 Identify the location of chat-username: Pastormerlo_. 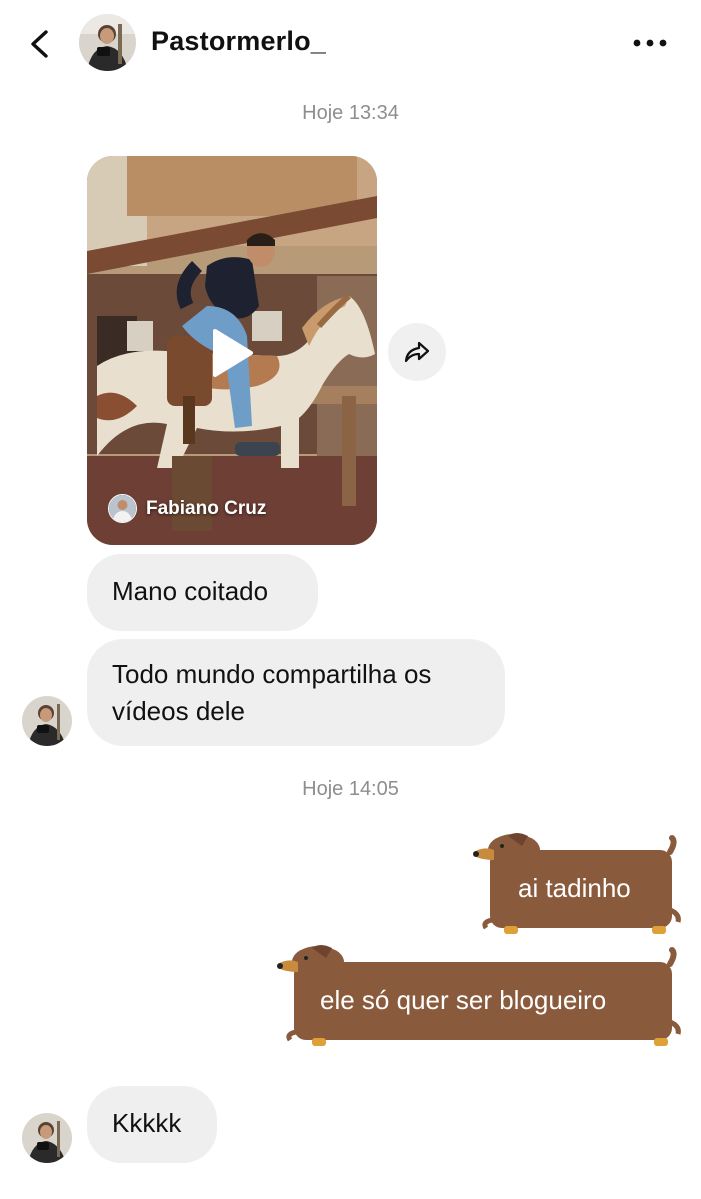
(238, 41).